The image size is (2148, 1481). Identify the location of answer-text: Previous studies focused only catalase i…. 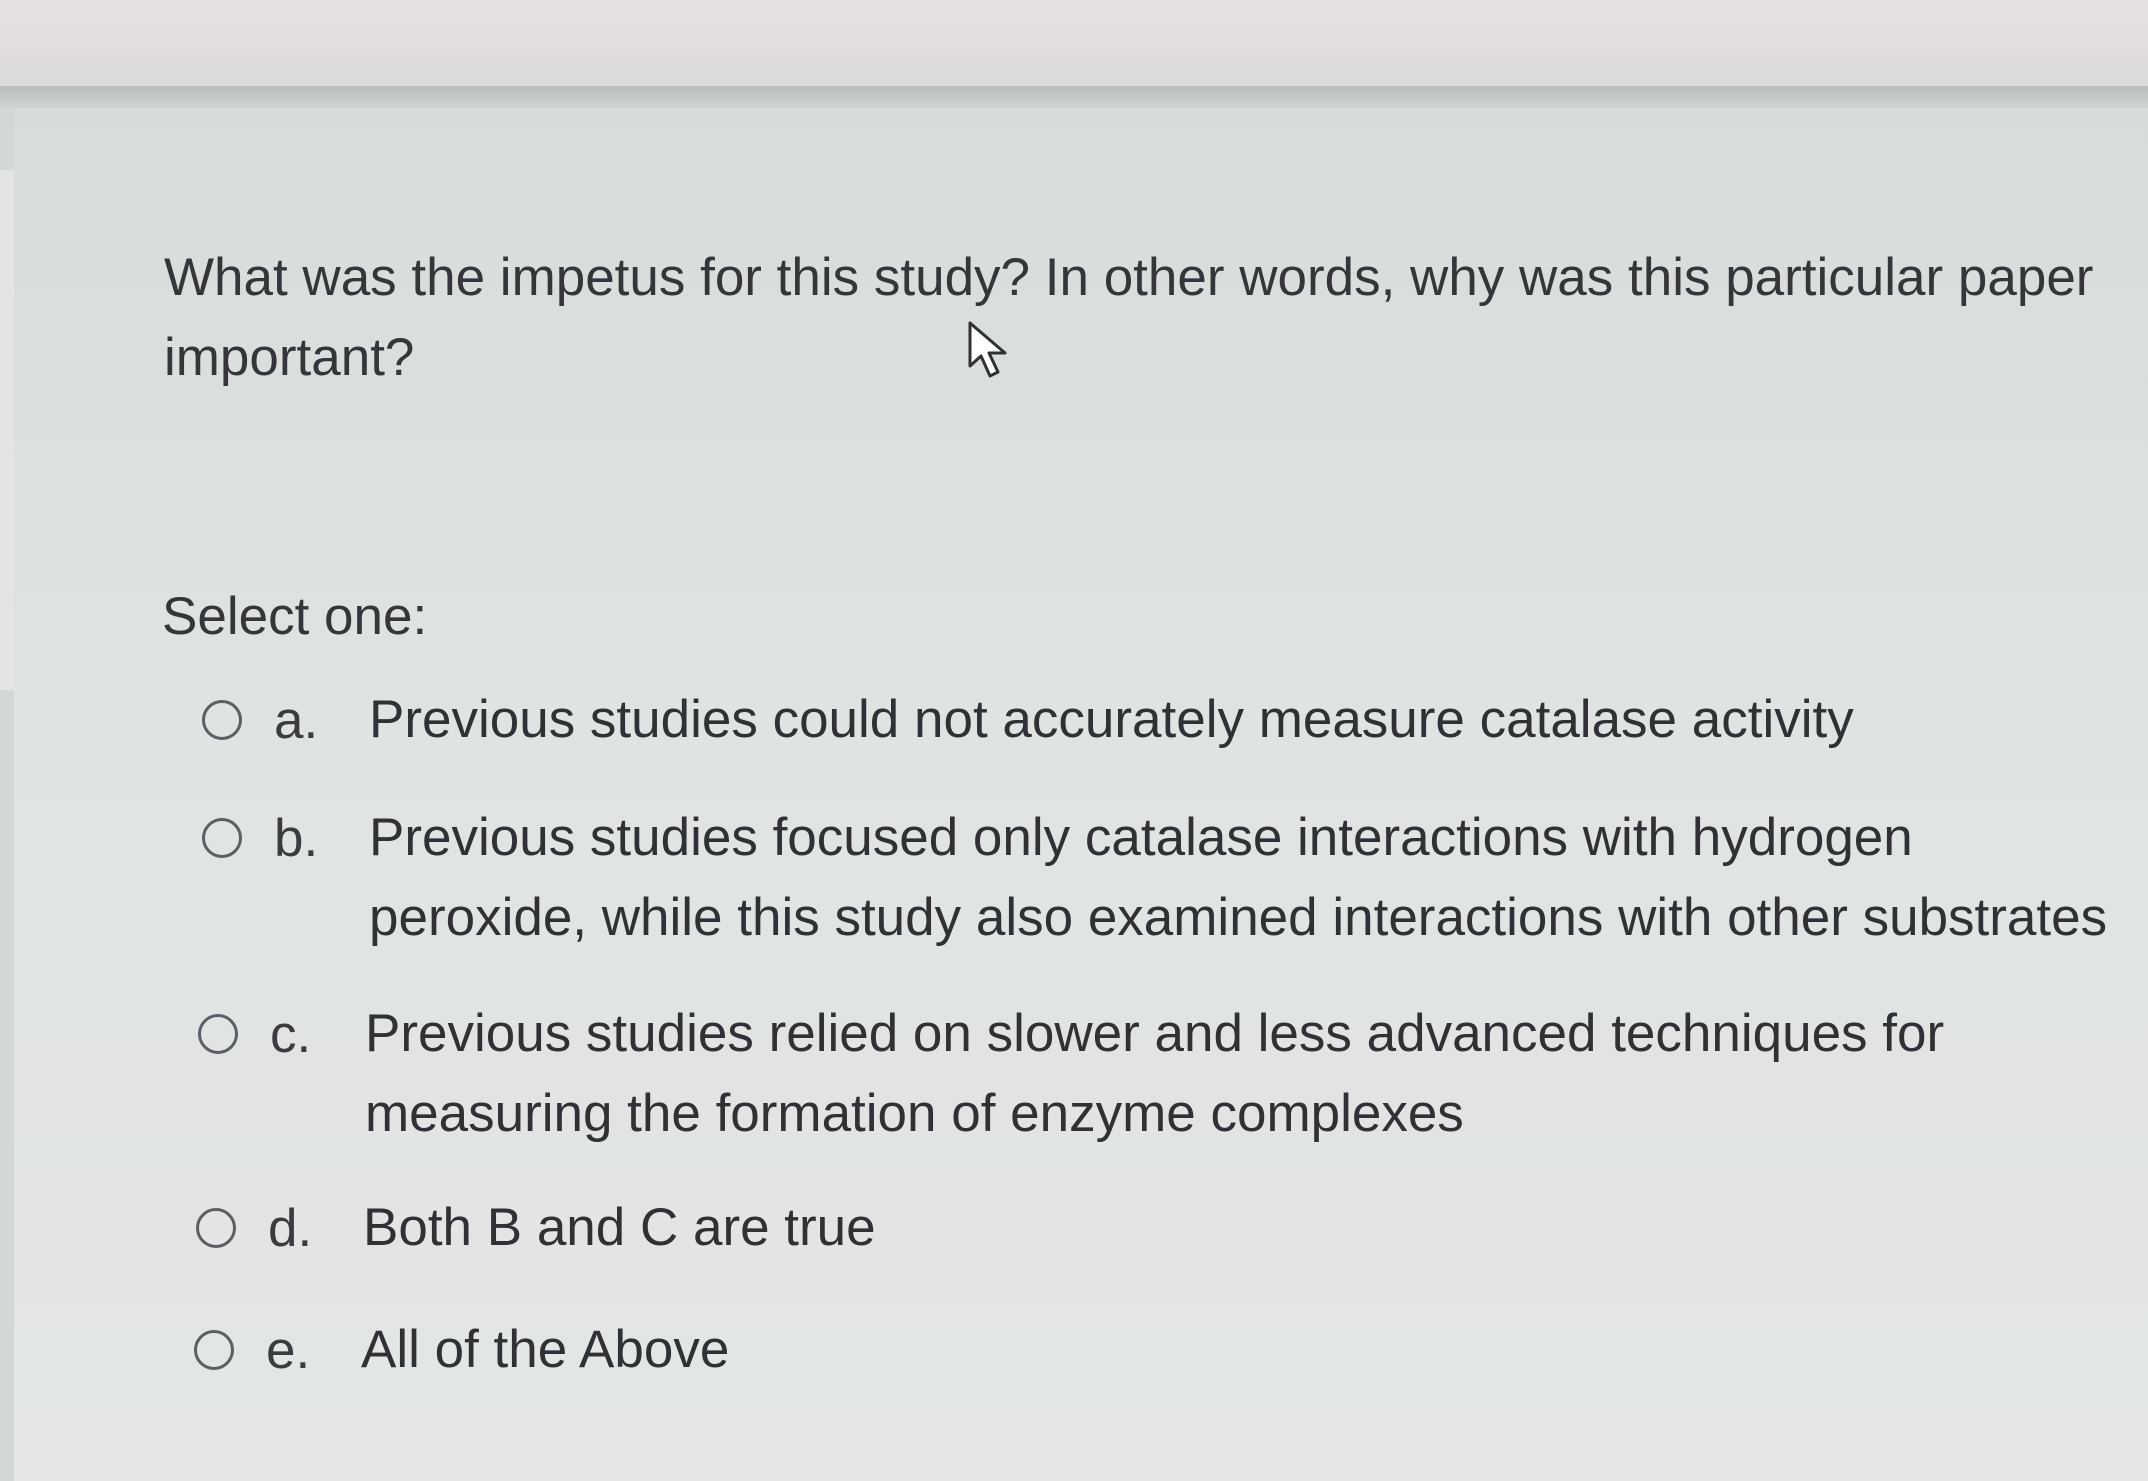
(1249, 878).